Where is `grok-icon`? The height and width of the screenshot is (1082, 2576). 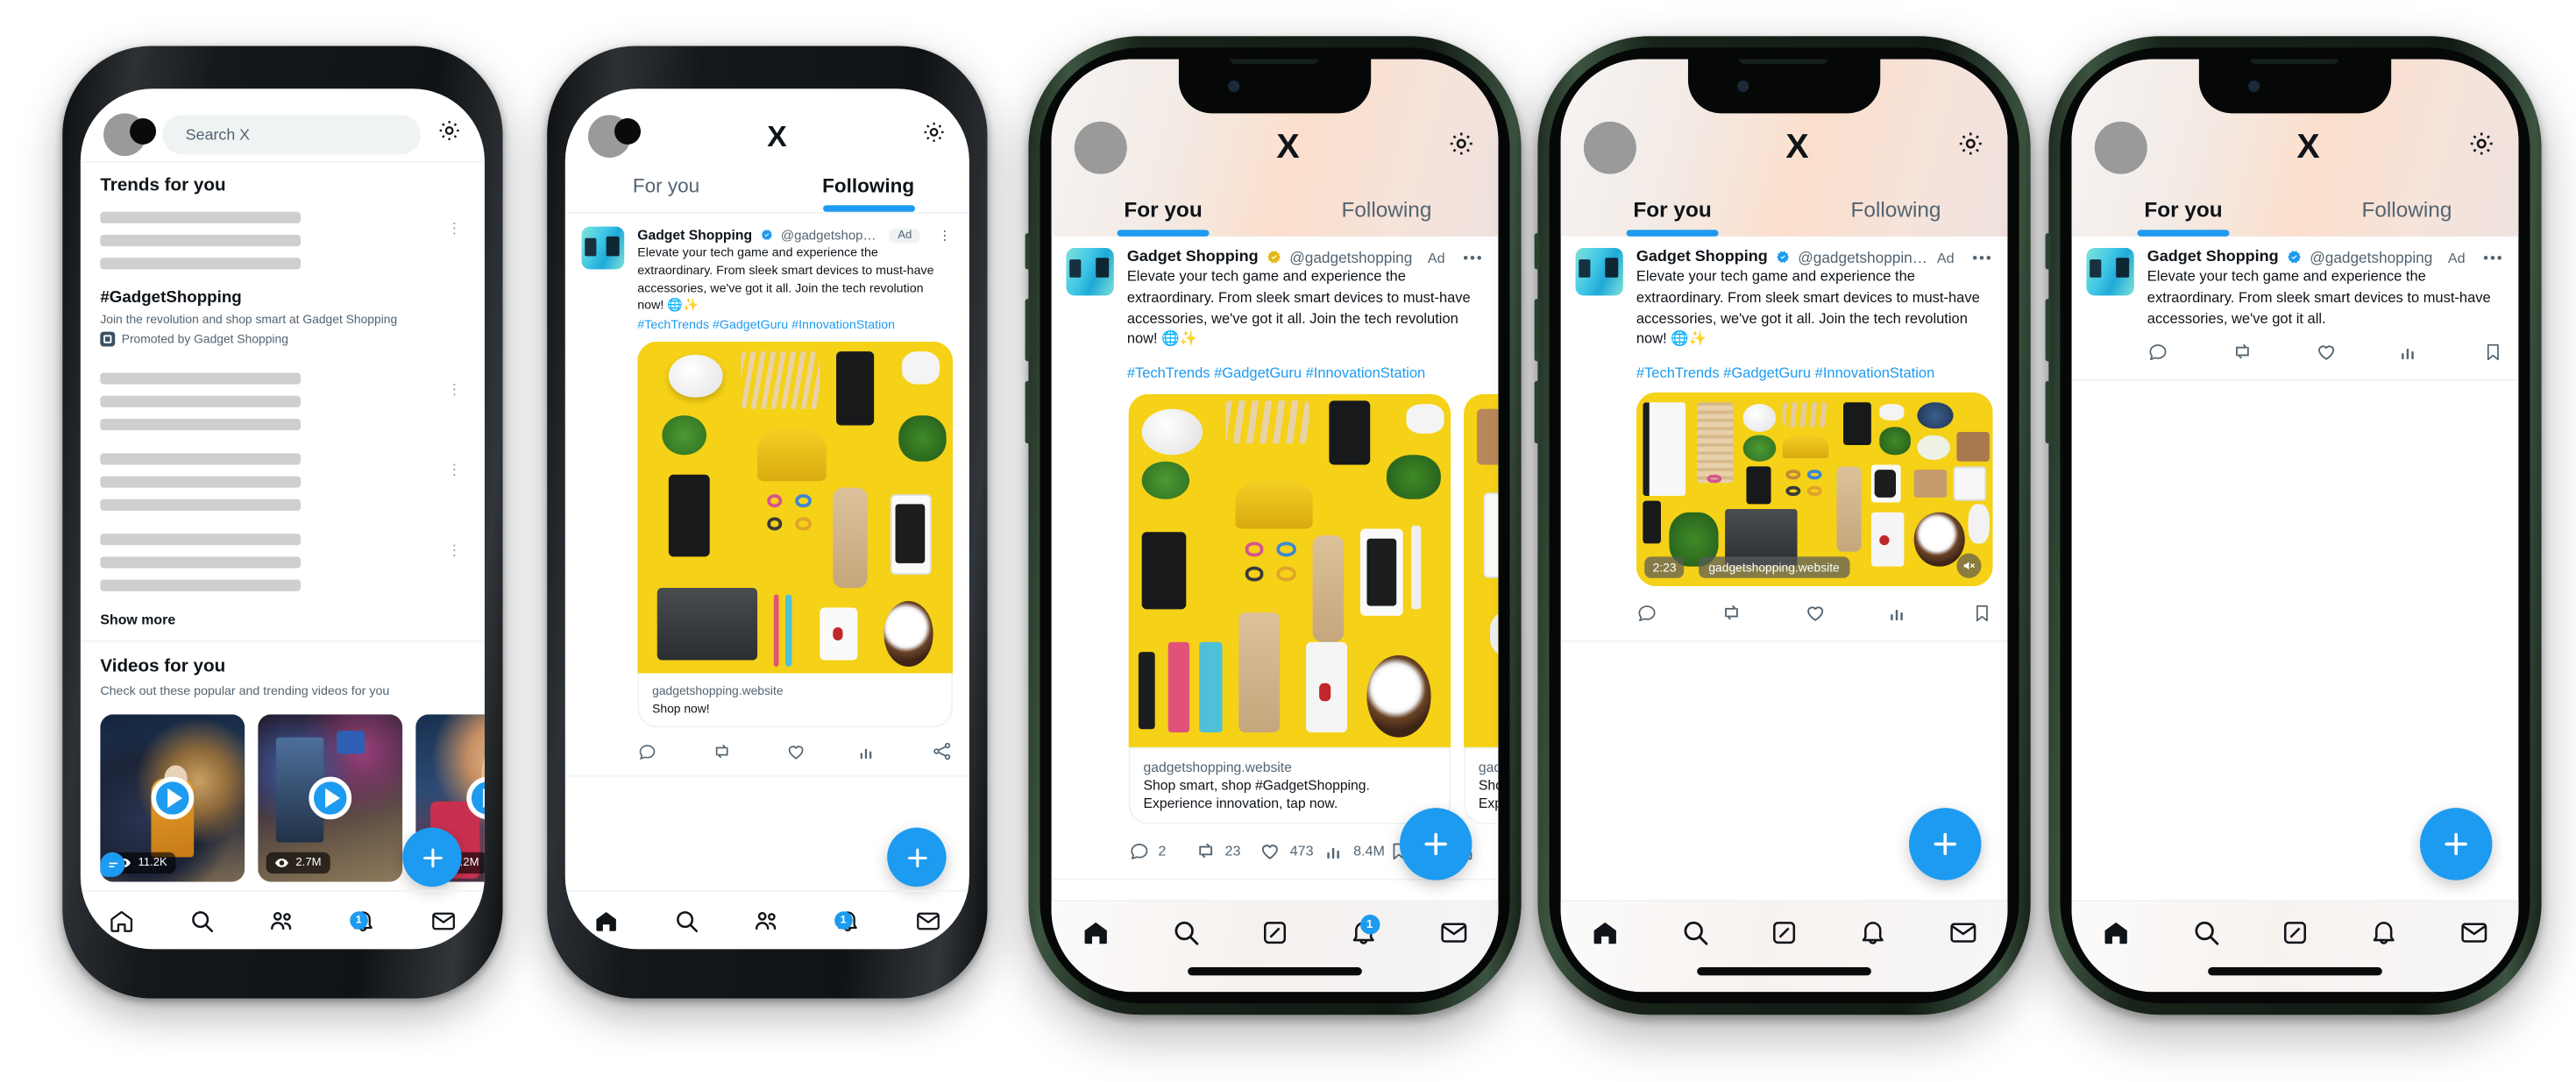 grok-icon is located at coordinates (112, 864).